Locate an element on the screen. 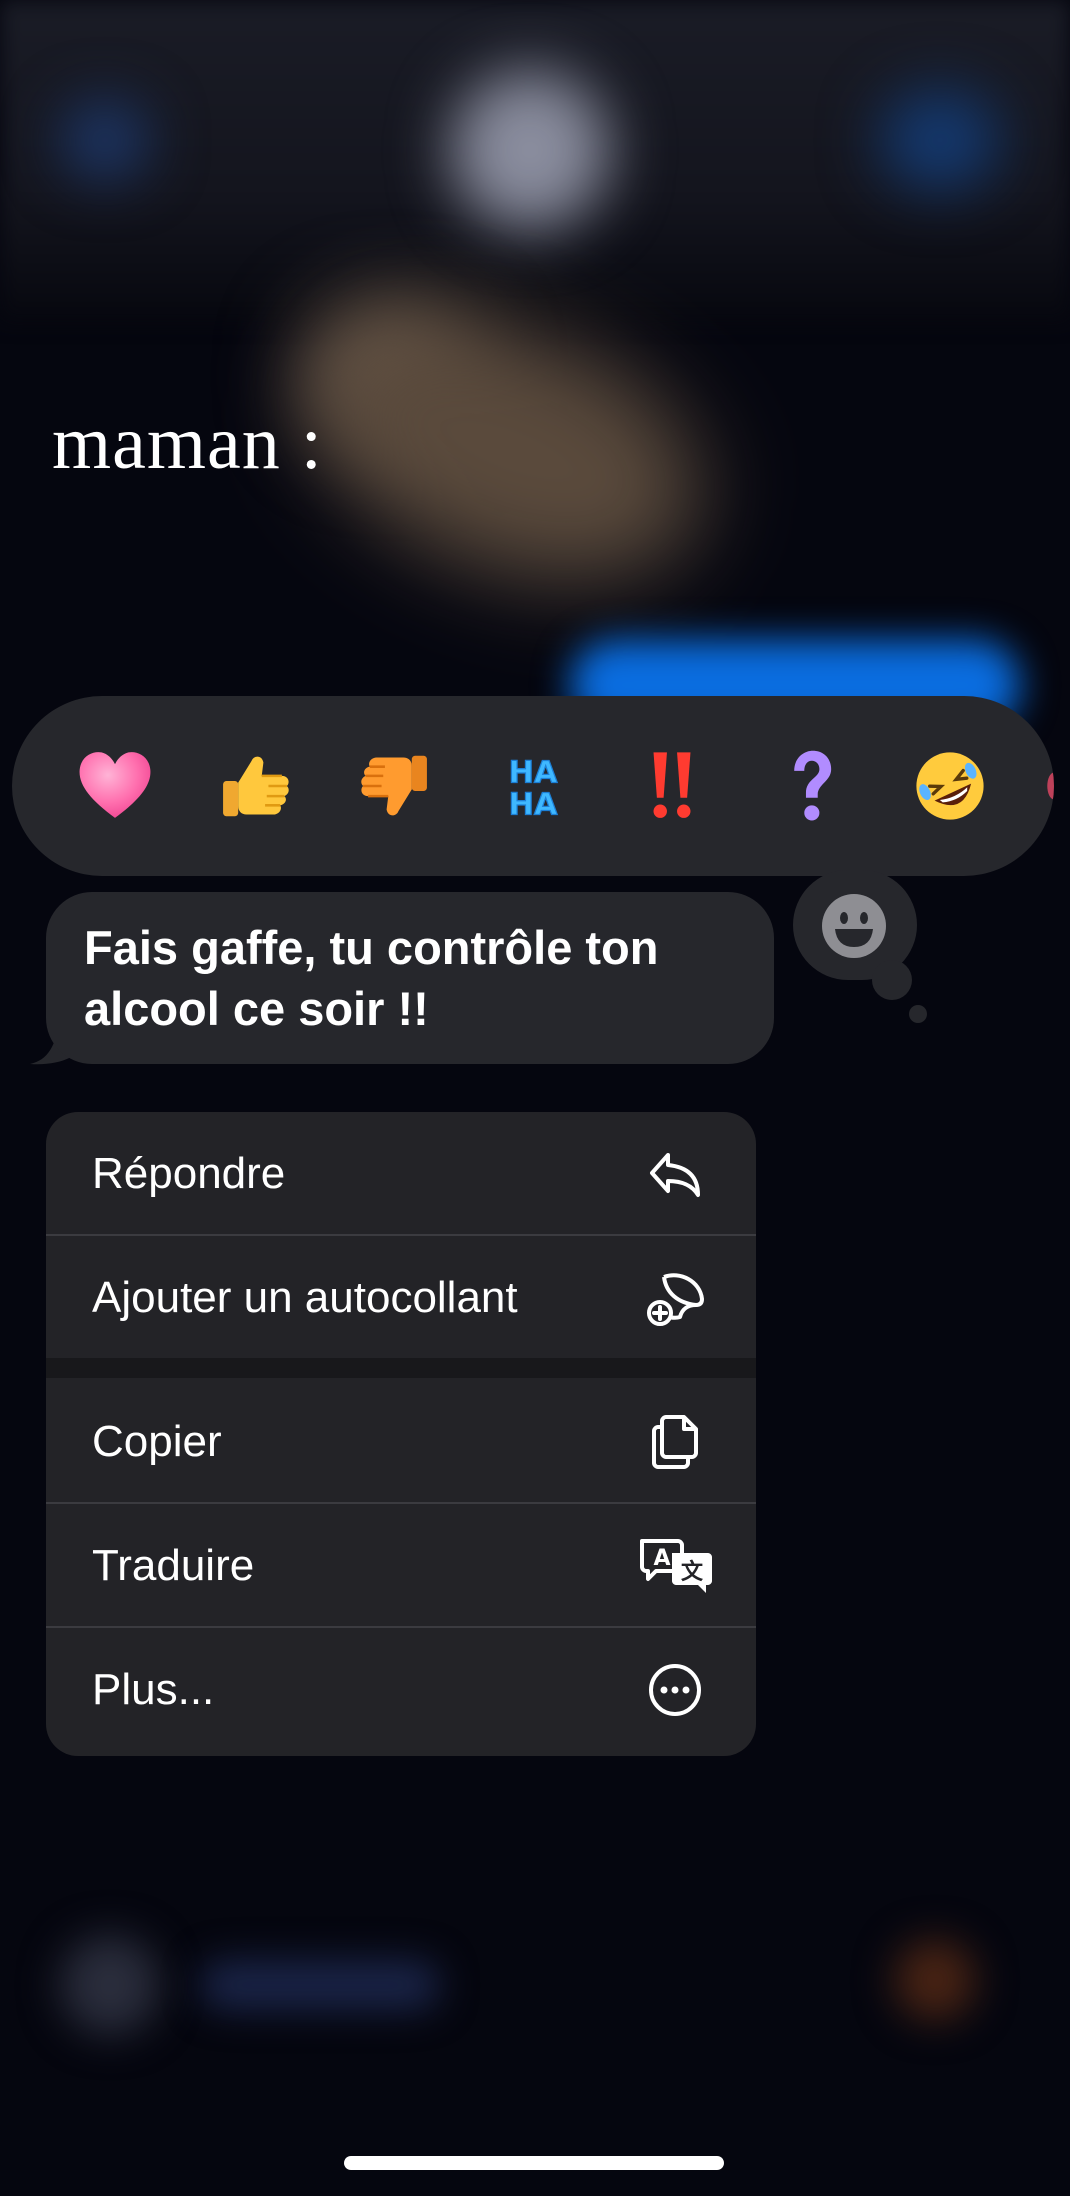 The image size is (1070, 2196). rolling-laughing-icon is located at coordinates (950, 786).